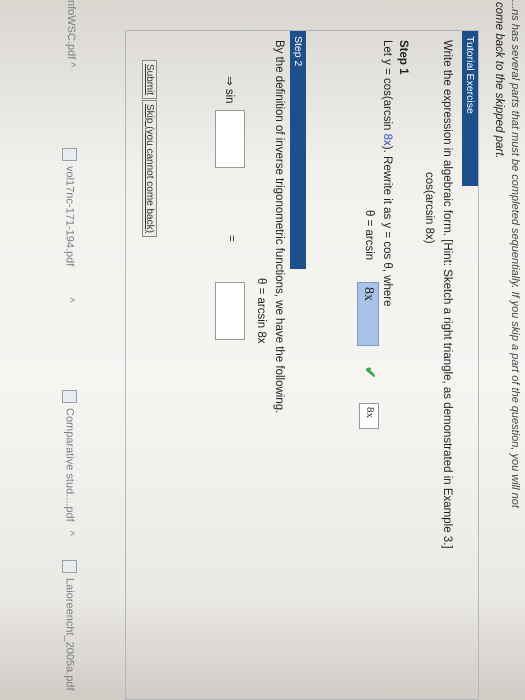 The width and height of the screenshot is (525, 700). I want to click on download-item-2: vol17nc-171-194.pdf ^, so click(69, 225).